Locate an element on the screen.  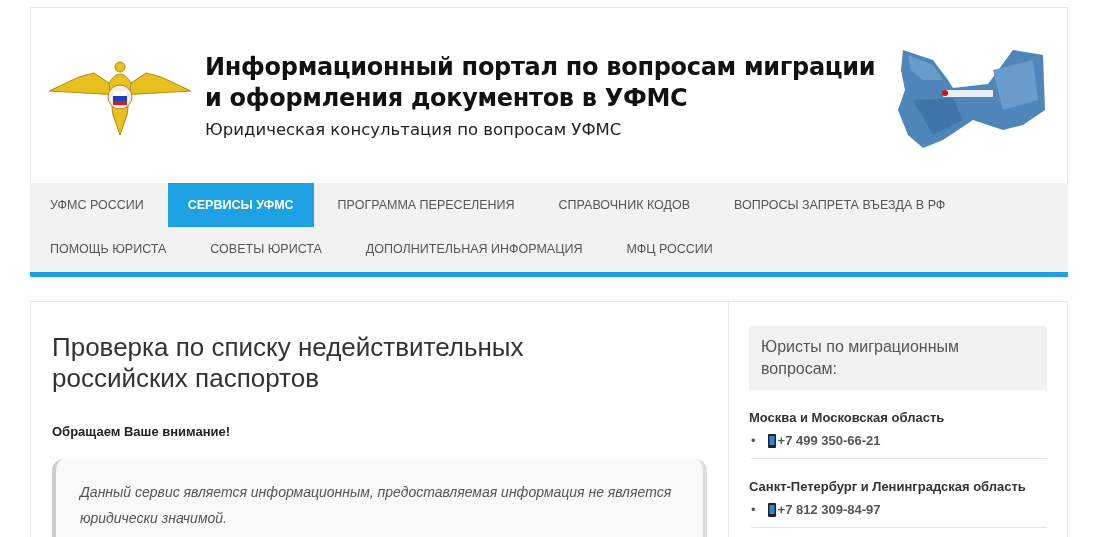
phone-number: +7 812 309-84-97 is located at coordinates (829, 509).